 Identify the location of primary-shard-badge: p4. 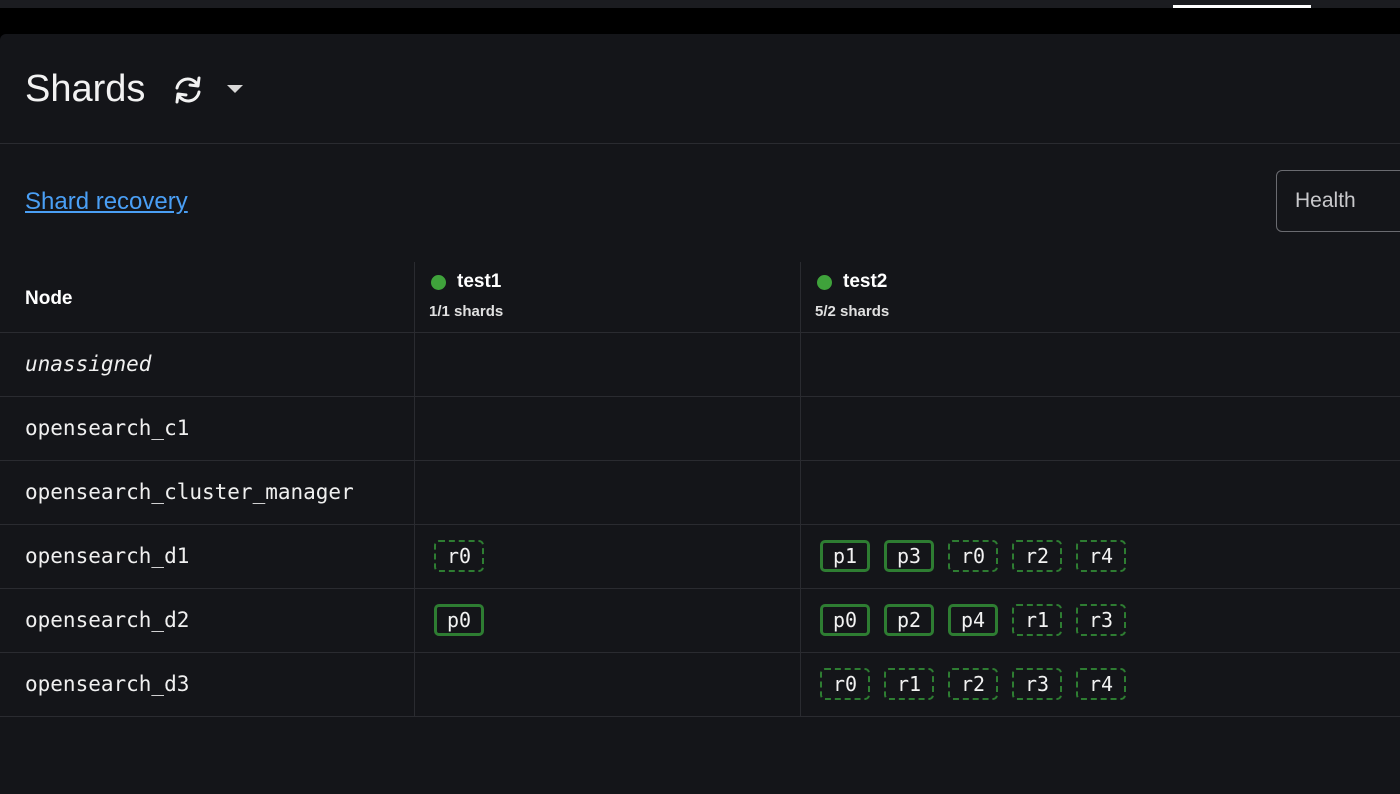
(973, 620).